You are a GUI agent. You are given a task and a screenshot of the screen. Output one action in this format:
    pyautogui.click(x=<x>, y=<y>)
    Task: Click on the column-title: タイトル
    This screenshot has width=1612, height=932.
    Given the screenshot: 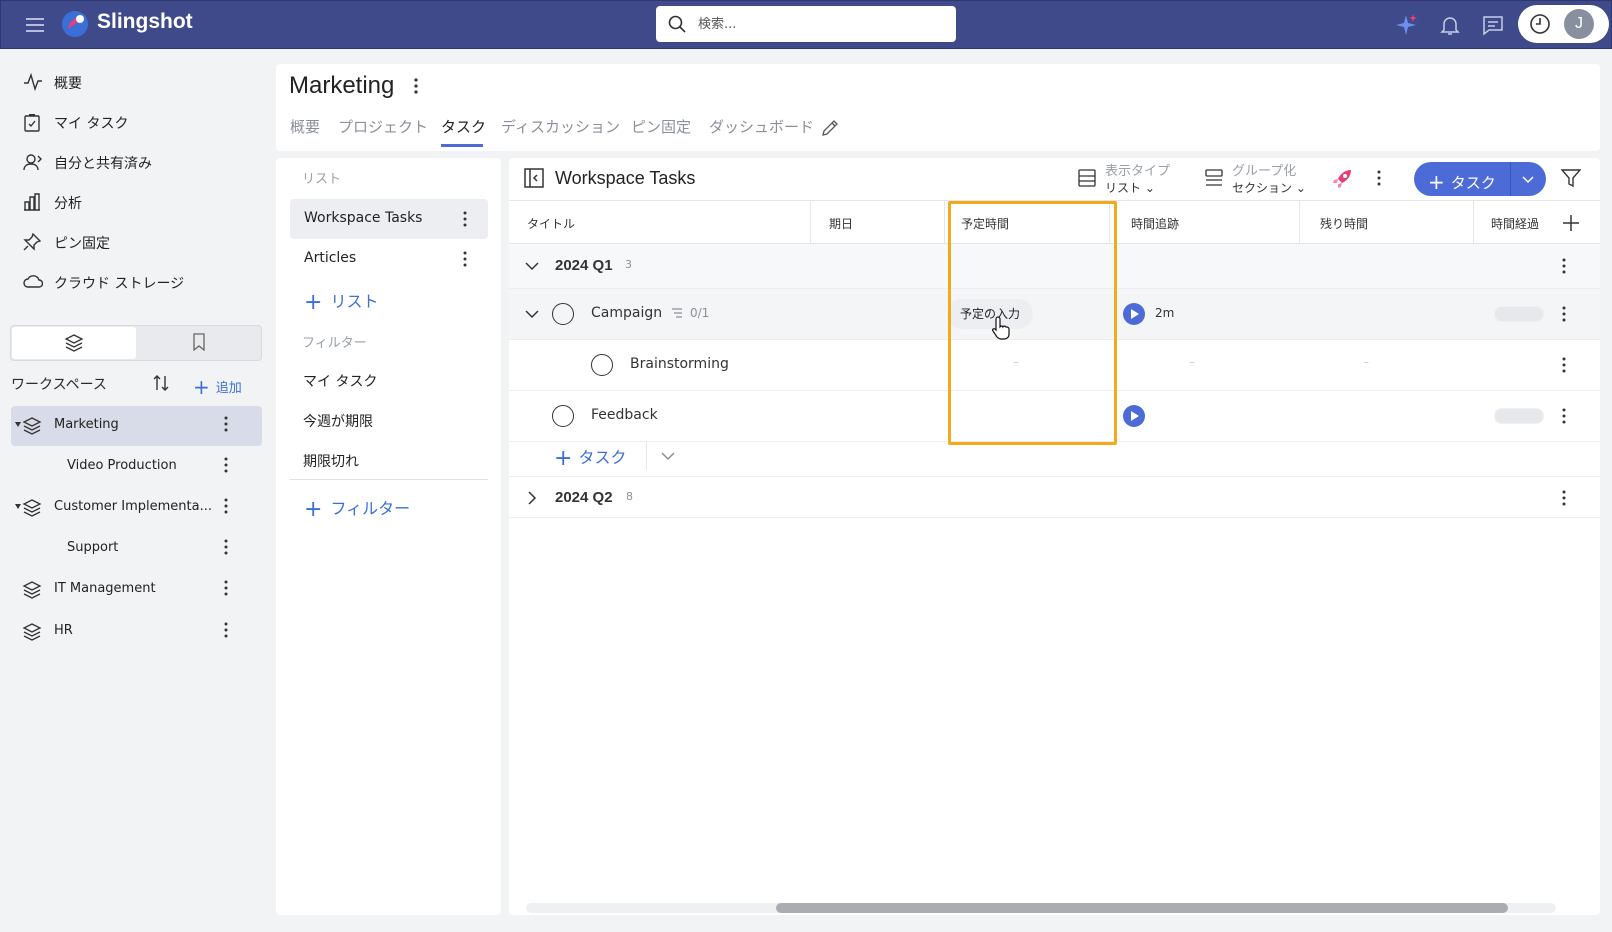 What is the action you would take?
    pyautogui.click(x=551, y=223)
    